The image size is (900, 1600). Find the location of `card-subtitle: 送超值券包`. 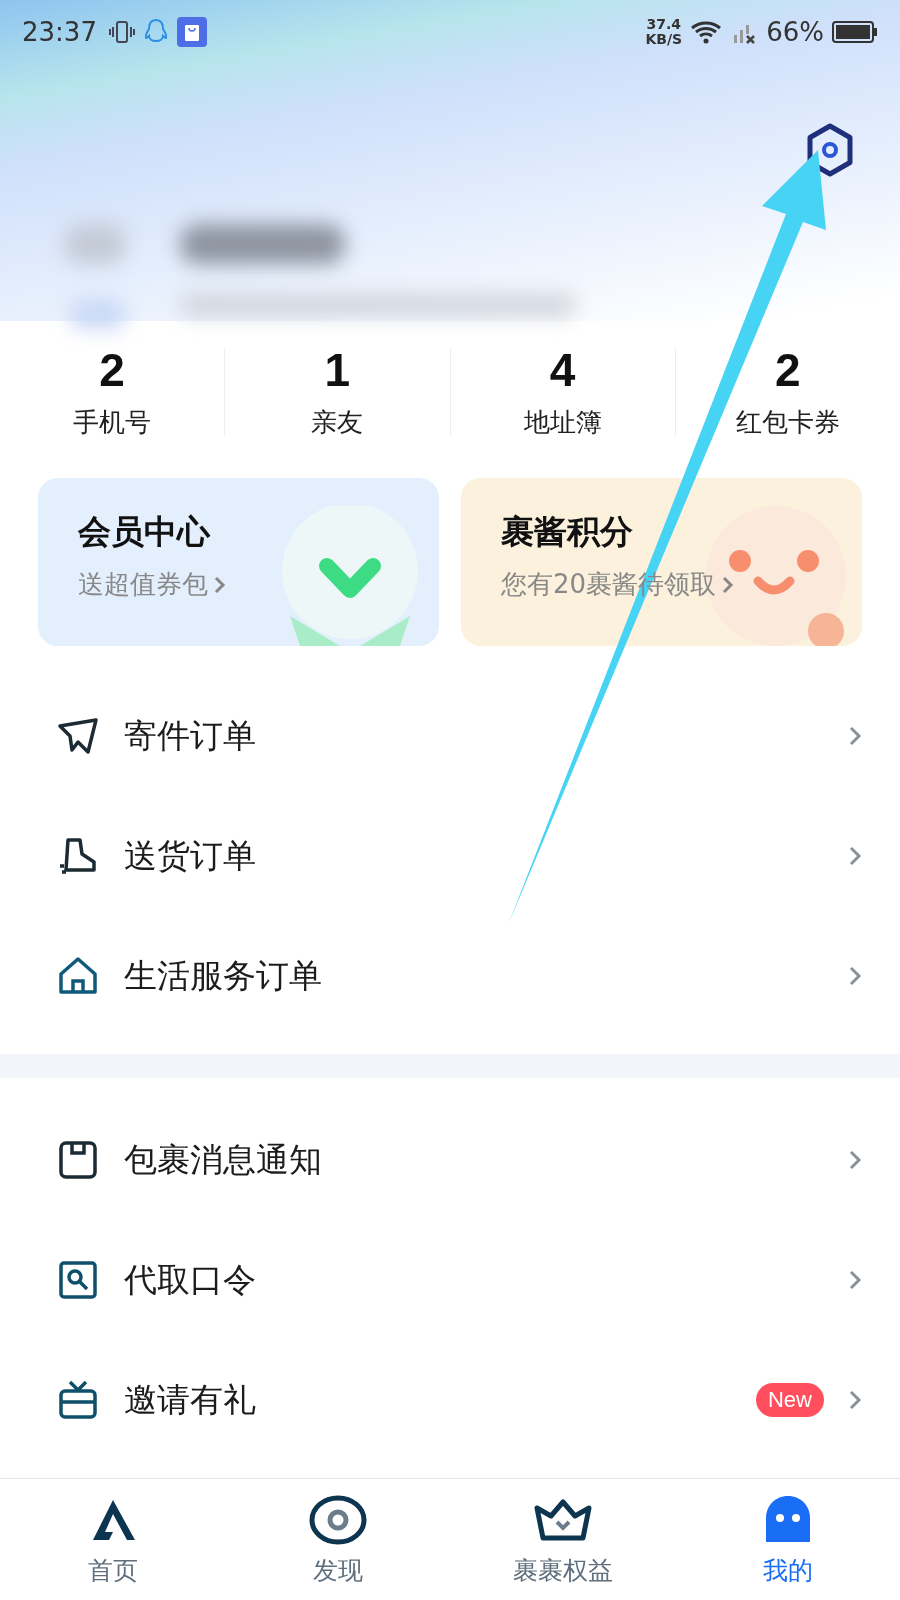

card-subtitle: 送超值券包 is located at coordinates (143, 585).